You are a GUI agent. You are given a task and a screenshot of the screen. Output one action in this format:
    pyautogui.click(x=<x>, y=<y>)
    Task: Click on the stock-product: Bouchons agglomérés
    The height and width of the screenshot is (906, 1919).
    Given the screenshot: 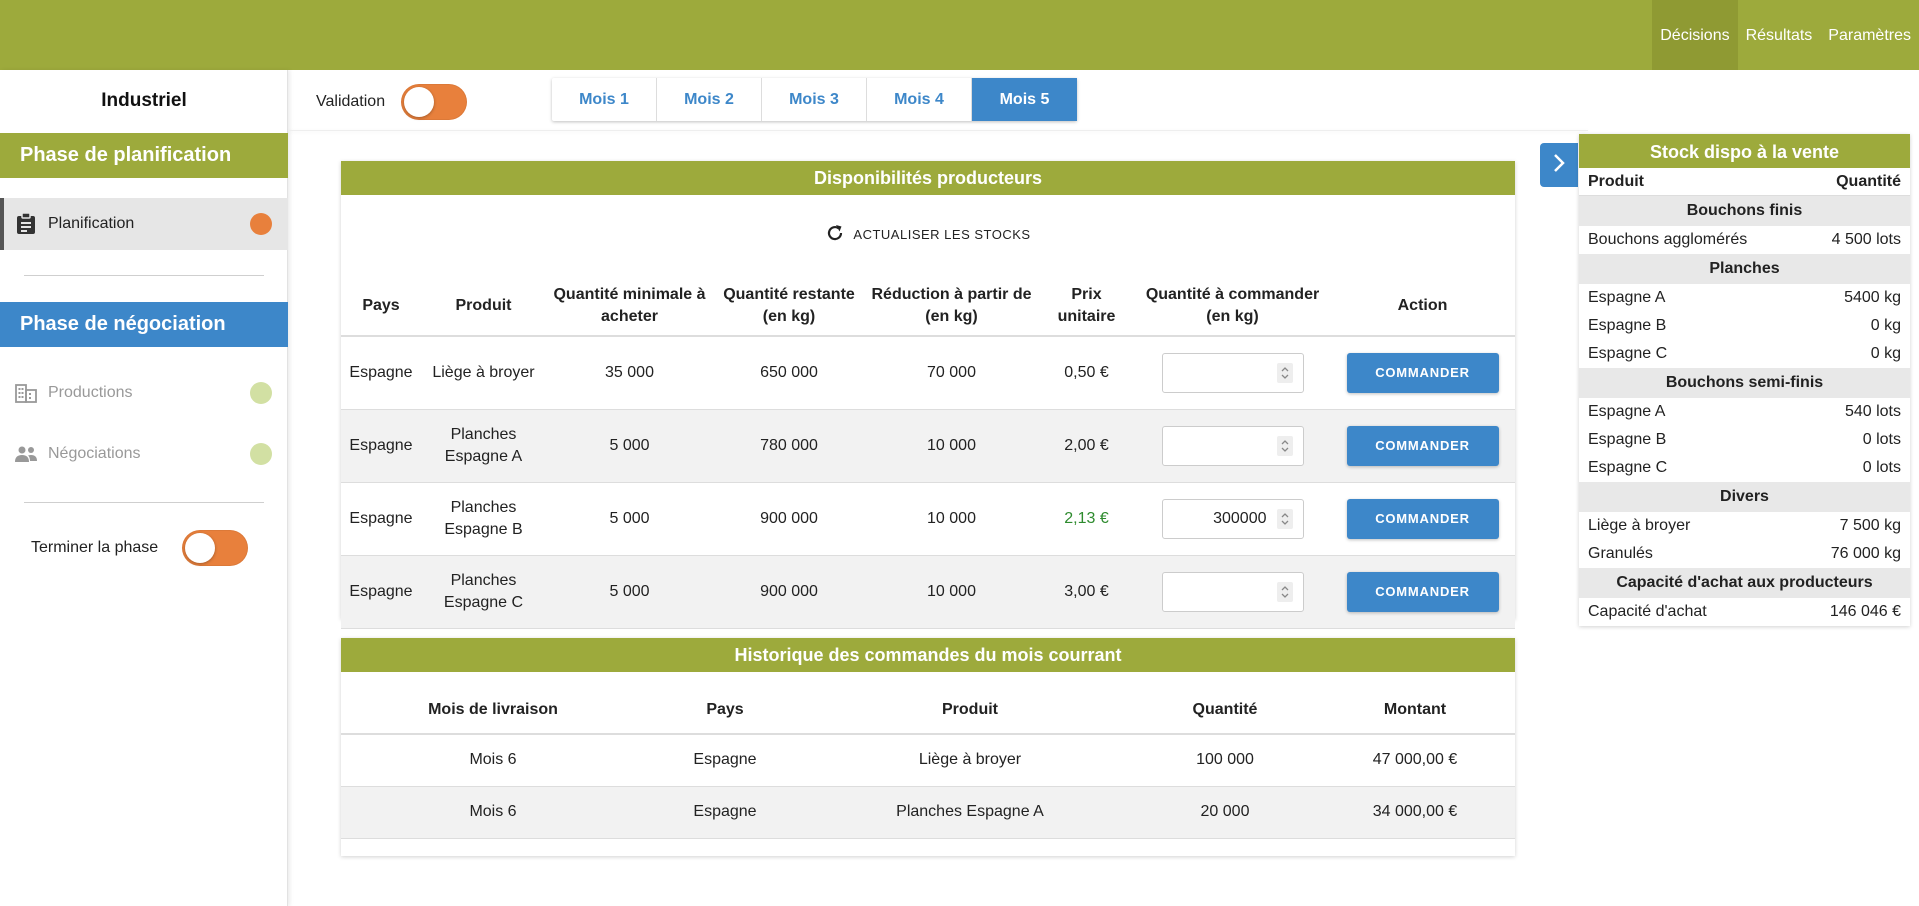 What is the action you would take?
    pyautogui.click(x=1668, y=239)
    